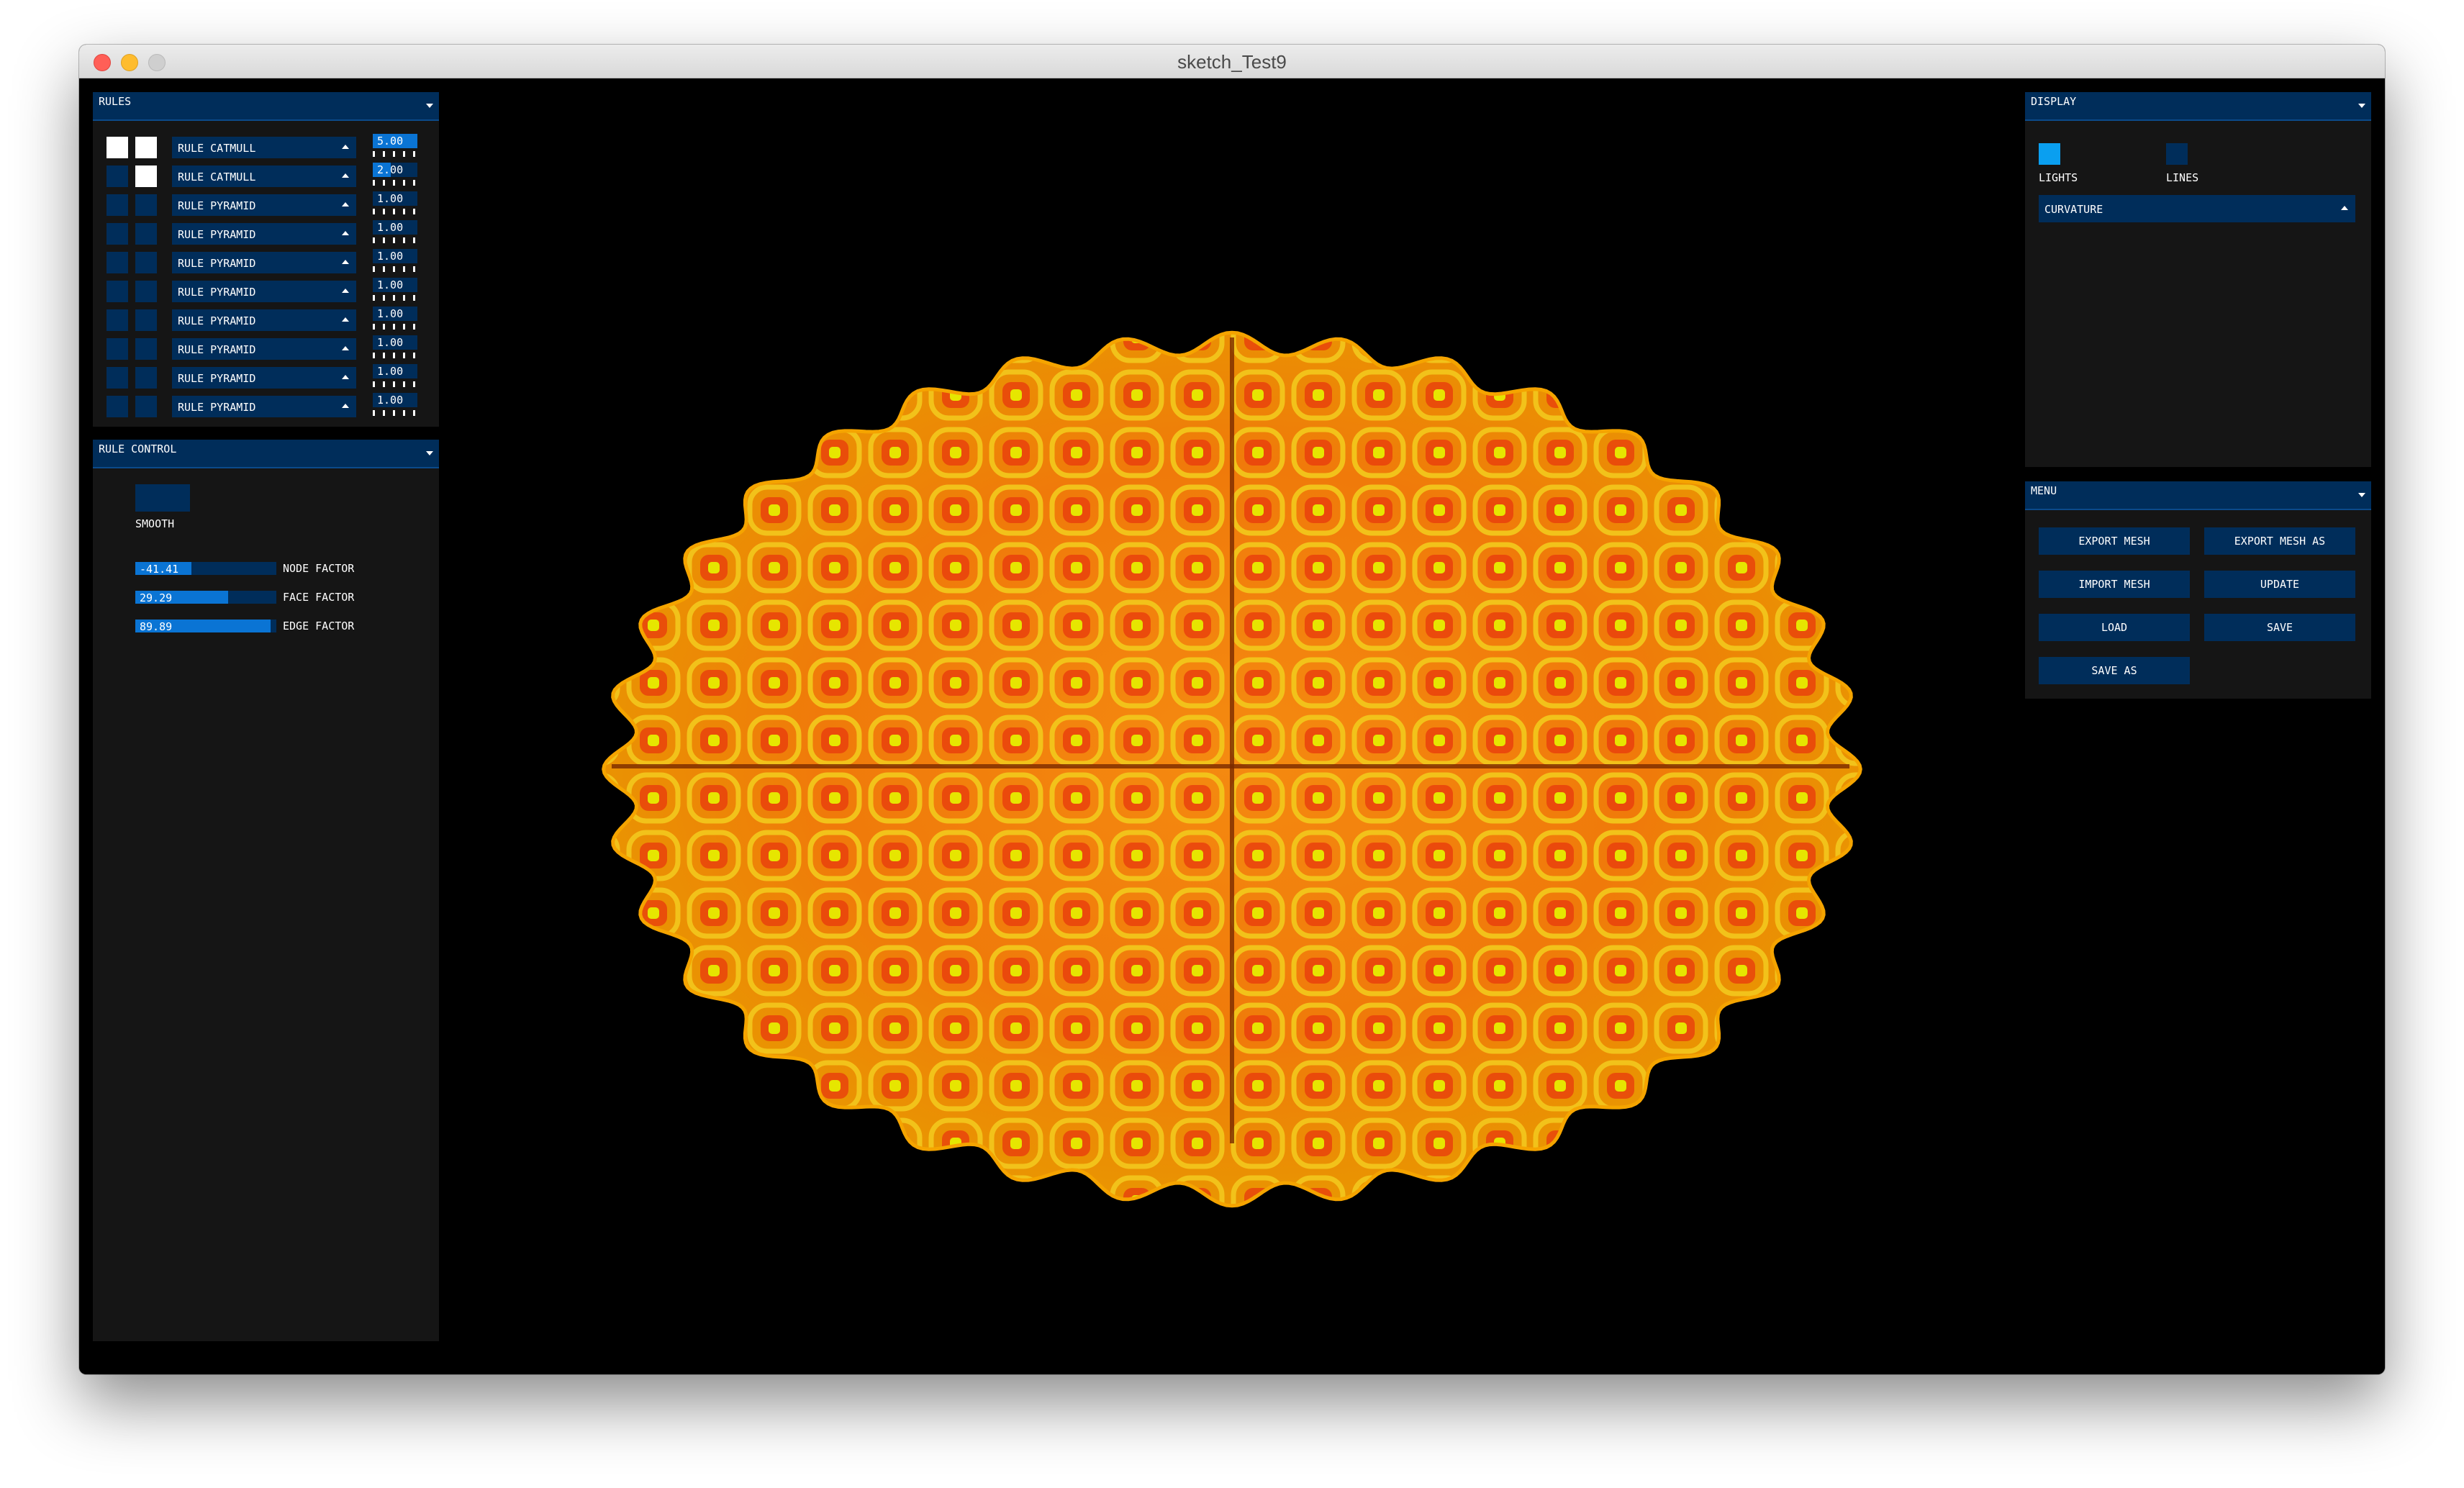 The width and height of the screenshot is (2464, 1488). Describe the element at coordinates (2198, 106) in the screenshot. I see `display-panel-header: DISPLAY` at that location.